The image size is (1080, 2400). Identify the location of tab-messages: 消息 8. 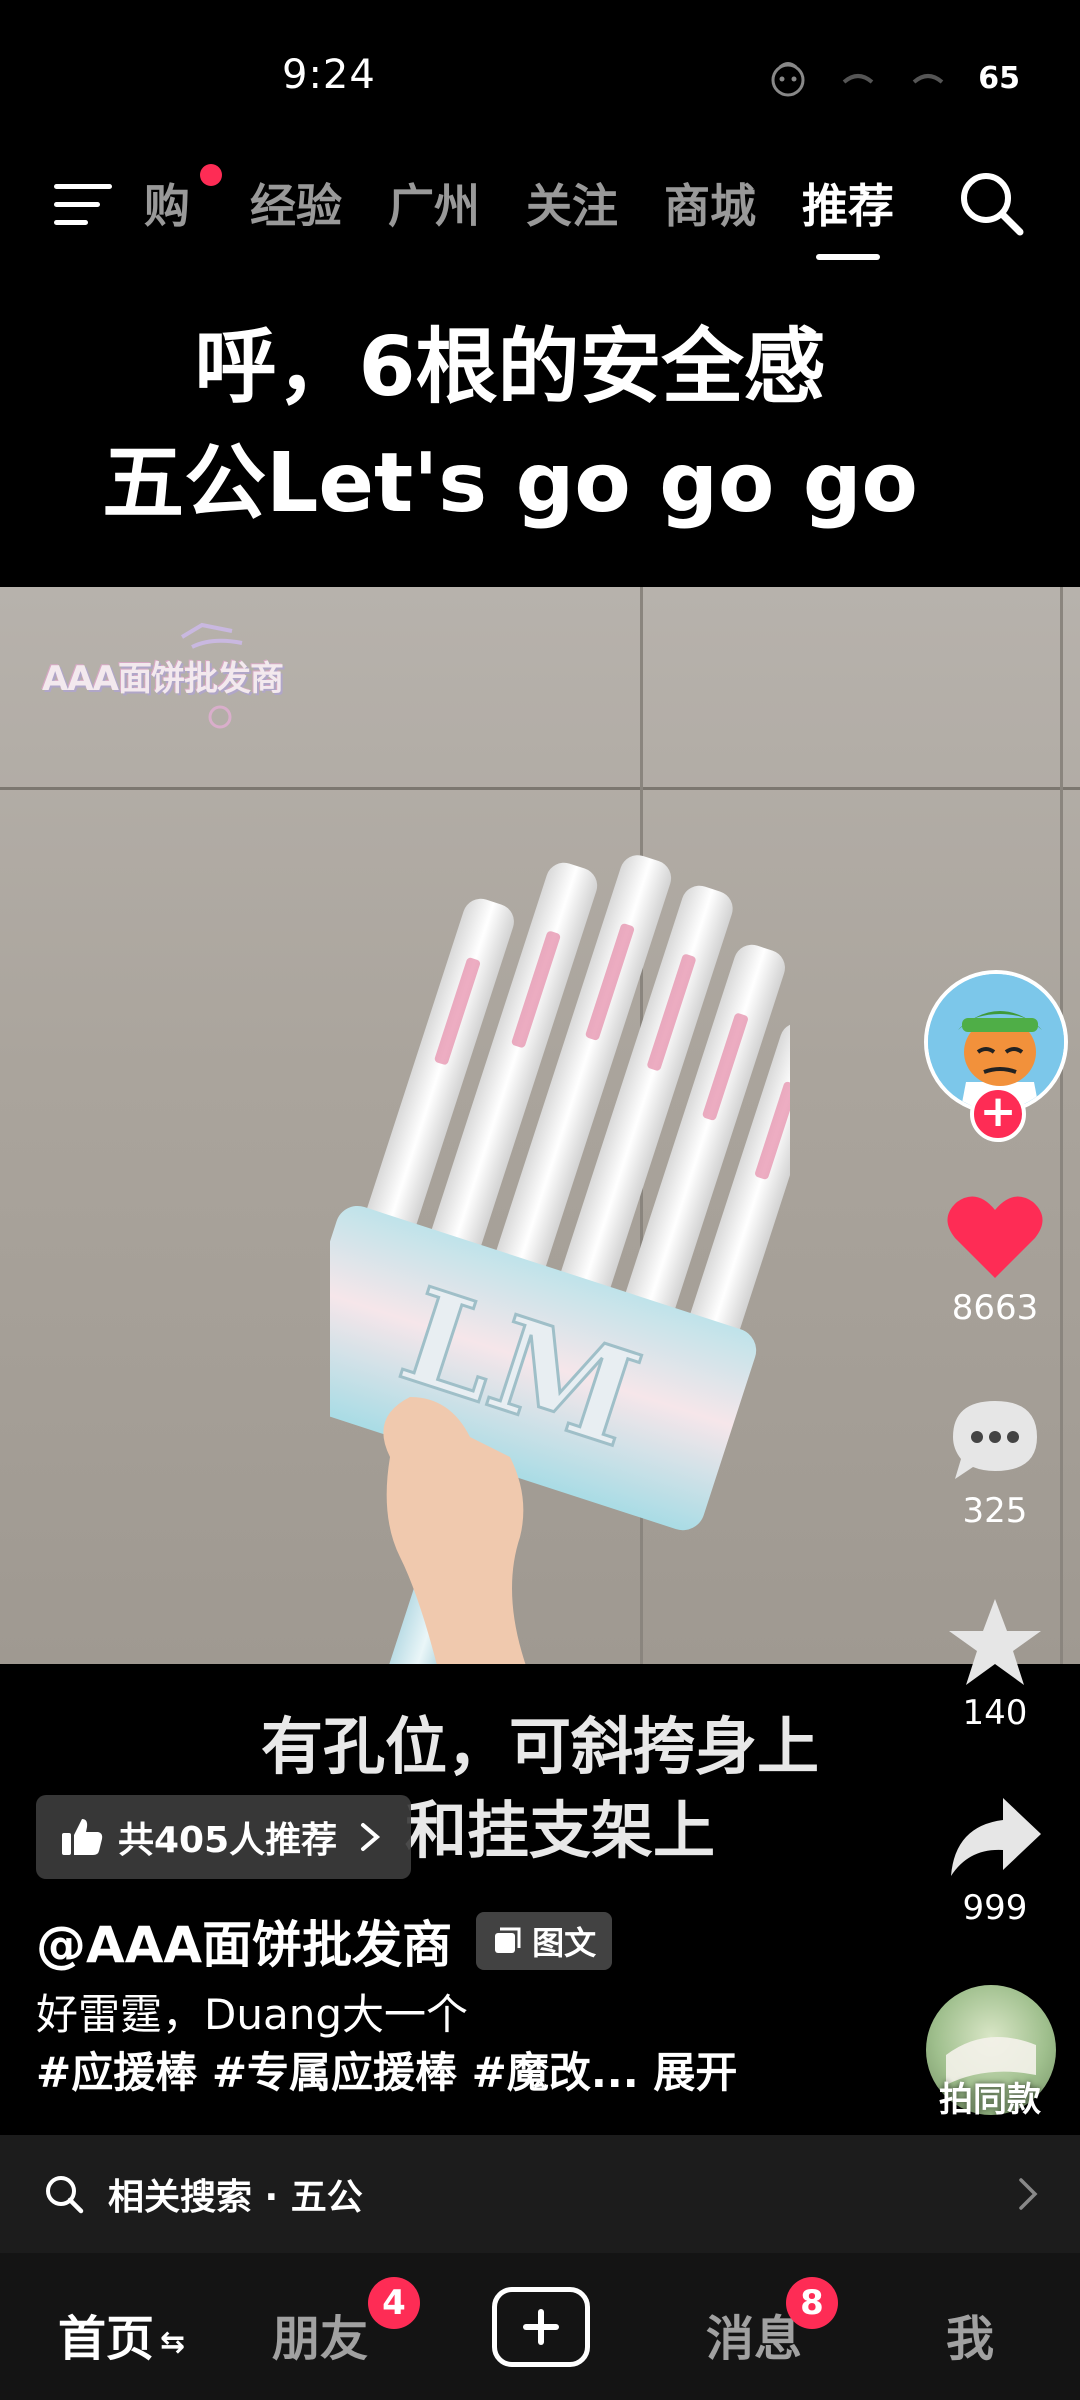
(772, 2323).